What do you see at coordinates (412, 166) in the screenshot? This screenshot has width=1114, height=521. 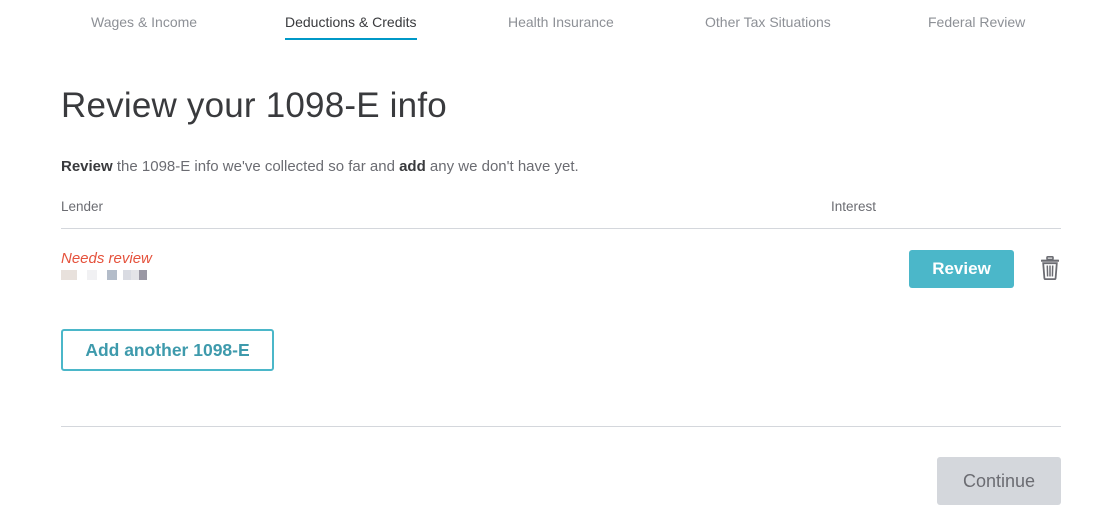 I see `intro-strong-add: add` at bounding box center [412, 166].